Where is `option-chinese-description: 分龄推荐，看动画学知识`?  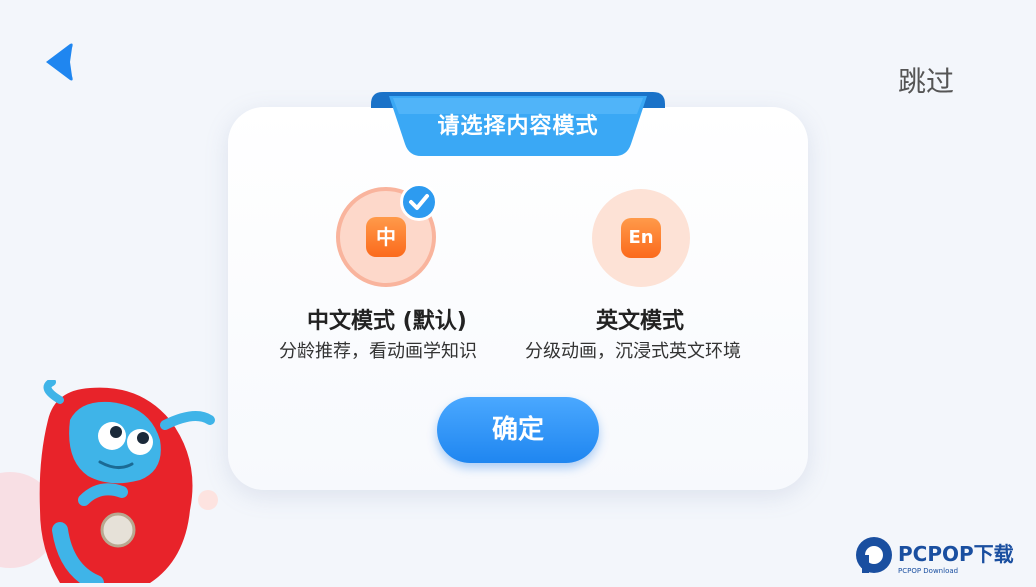 option-chinese-description: 分龄推荐，看动画学知识 is located at coordinates (378, 351).